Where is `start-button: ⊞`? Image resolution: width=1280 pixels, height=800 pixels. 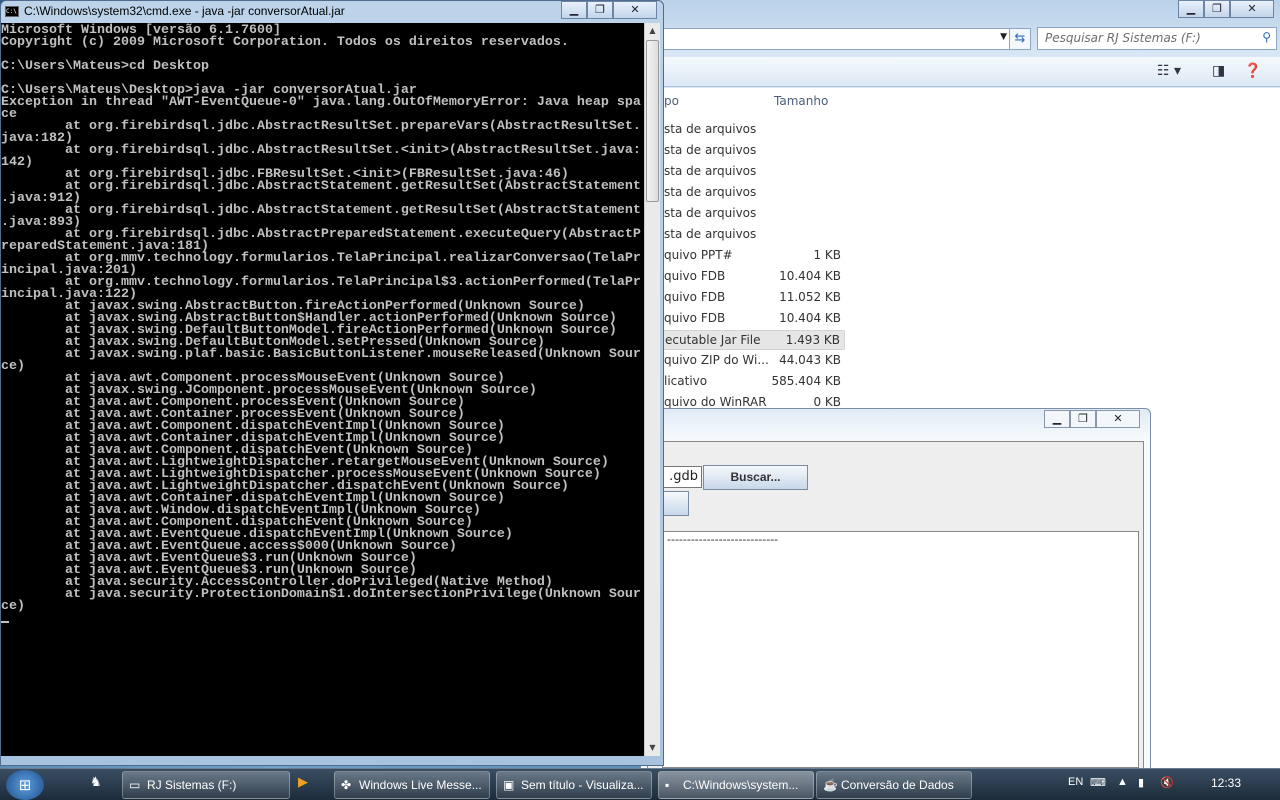 start-button: ⊞ is located at coordinates (25, 785).